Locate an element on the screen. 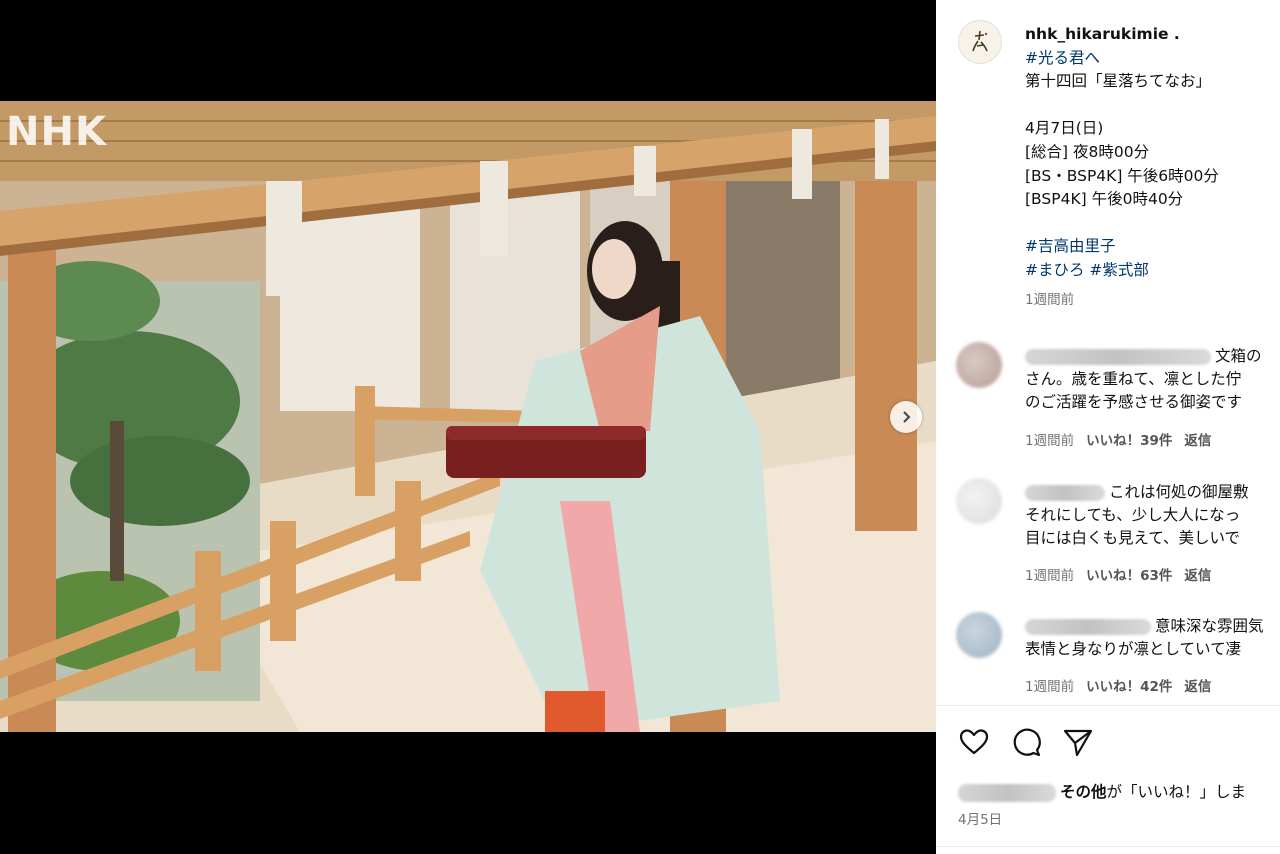 The height and width of the screenshot is (854, 1280). comment-icon is located at coordinates (1026, 742).